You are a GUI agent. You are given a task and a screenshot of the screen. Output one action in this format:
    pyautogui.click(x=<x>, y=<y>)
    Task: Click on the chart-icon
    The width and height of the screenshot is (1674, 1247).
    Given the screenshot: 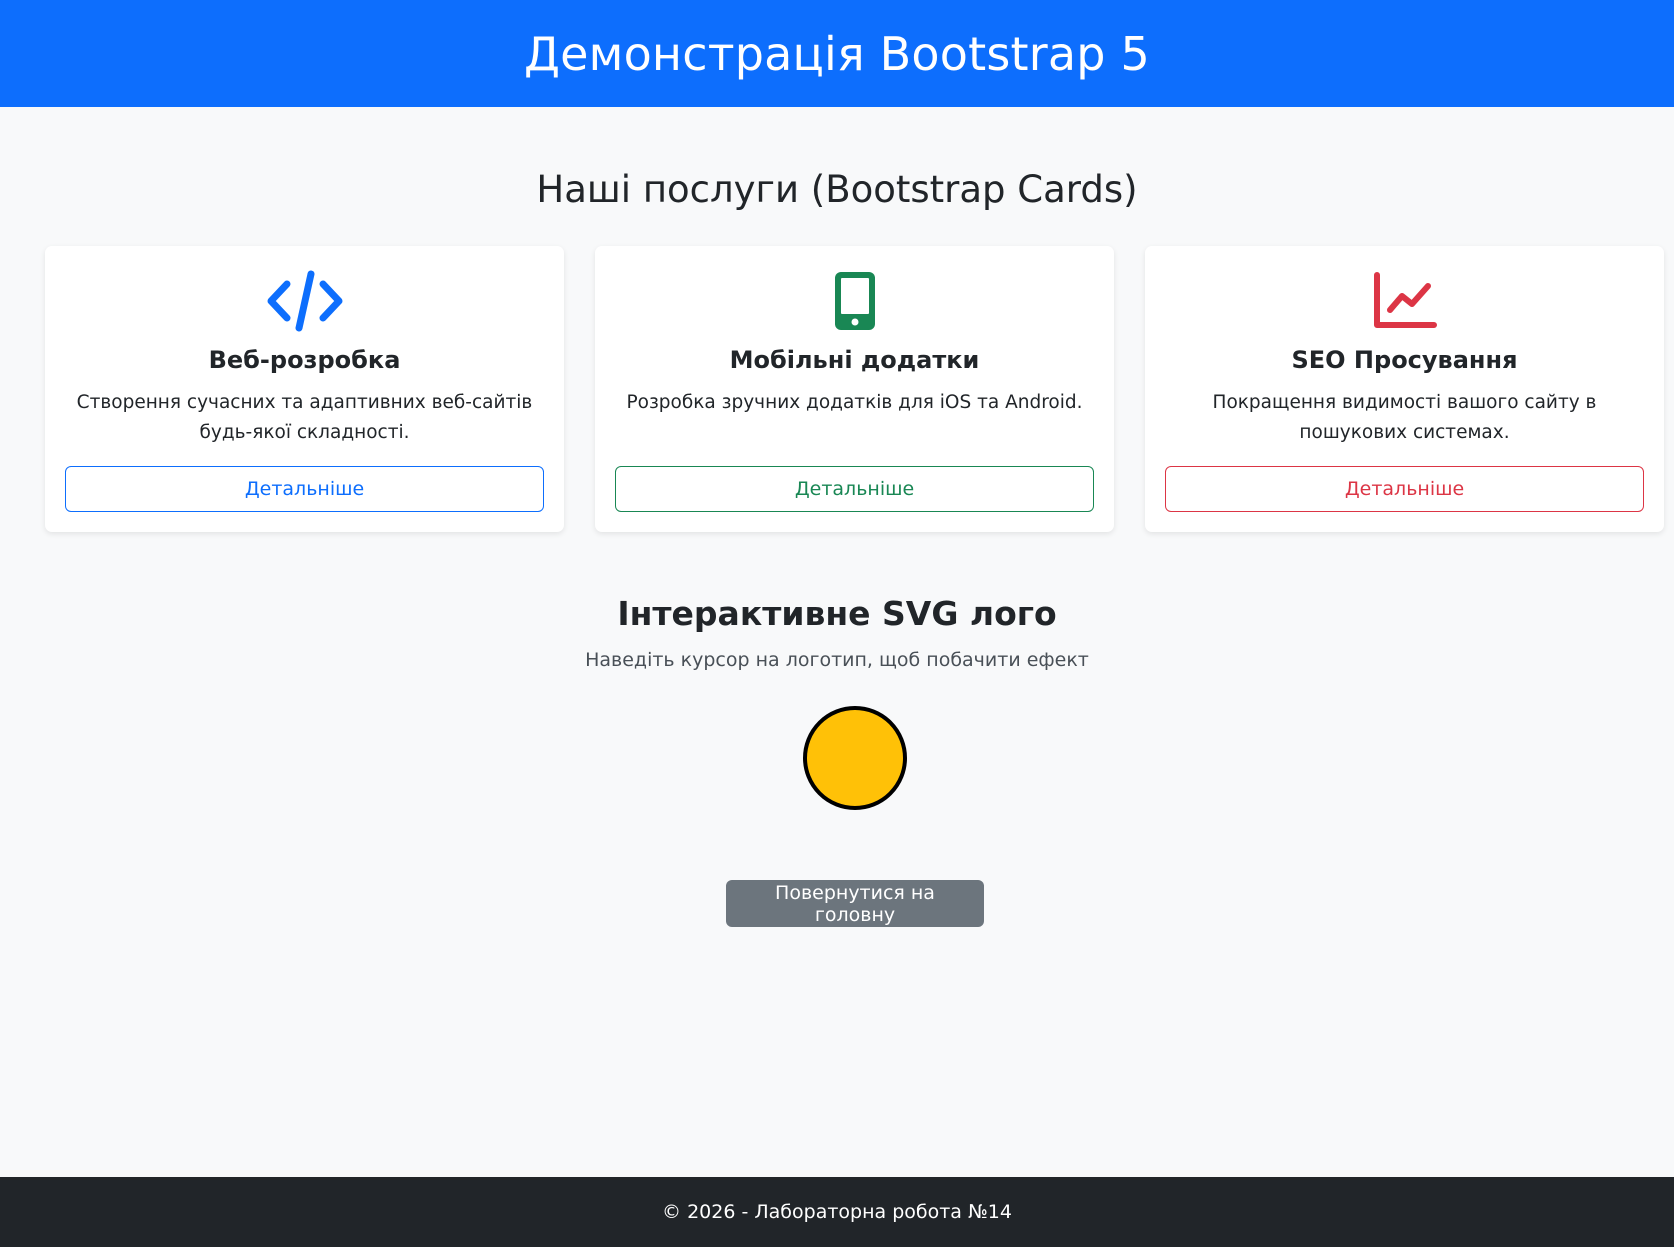 What is the action you would take?
    pyautogui.click(x=1404, y=301)
    